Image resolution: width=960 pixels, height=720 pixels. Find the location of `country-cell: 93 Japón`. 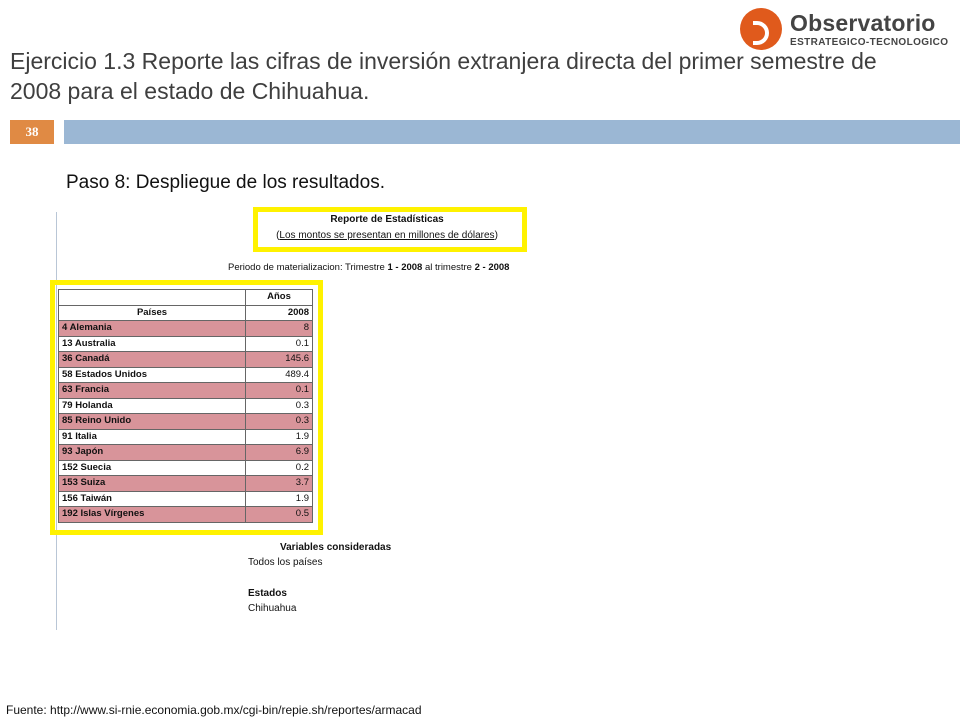

country-cell: 93 Japón is located at coordinates (152, 452).